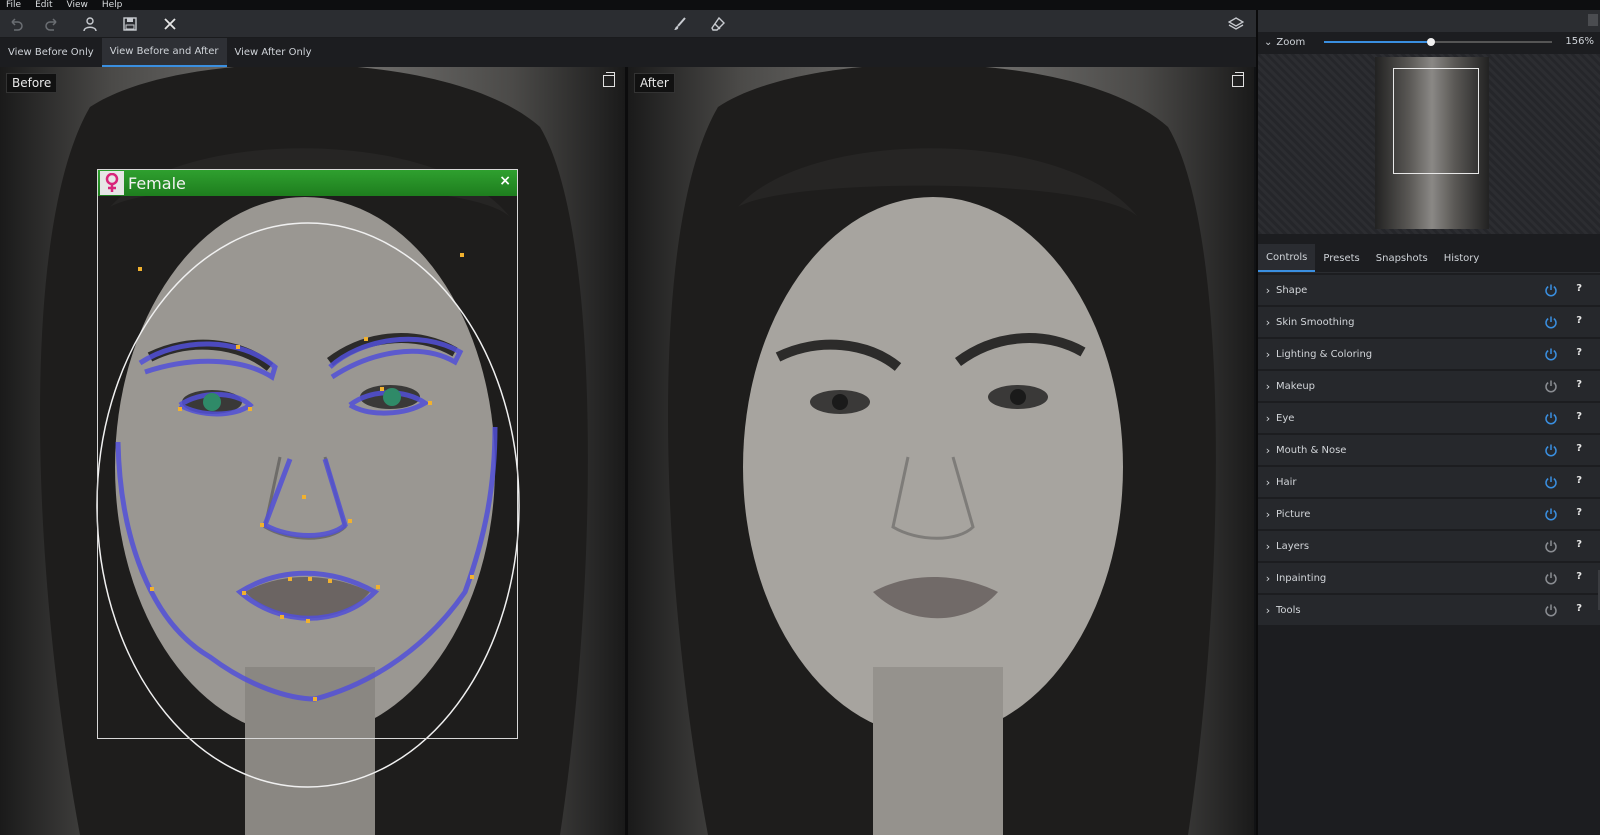 This screenshot has width=1600, height=835. I want to click on redo-icon, so click(52, 24).